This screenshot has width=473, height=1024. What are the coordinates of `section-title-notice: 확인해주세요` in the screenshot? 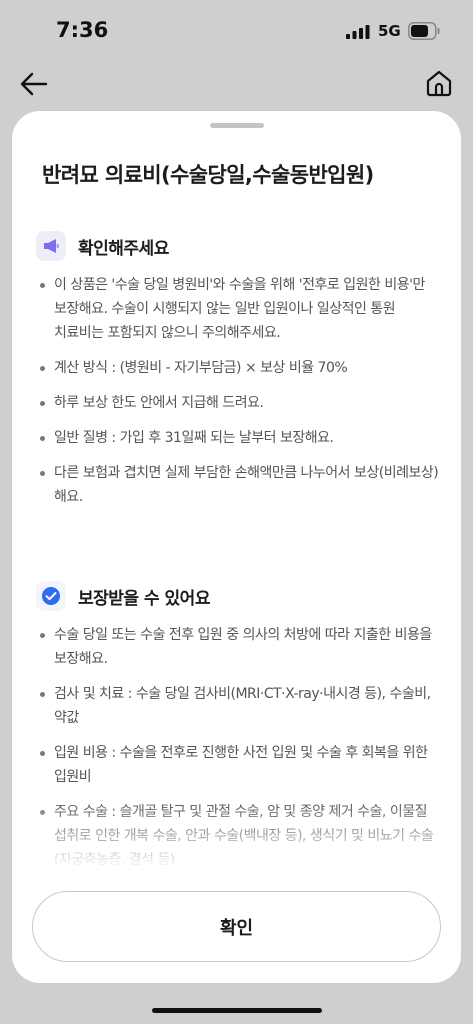 It's located at (123, 248).